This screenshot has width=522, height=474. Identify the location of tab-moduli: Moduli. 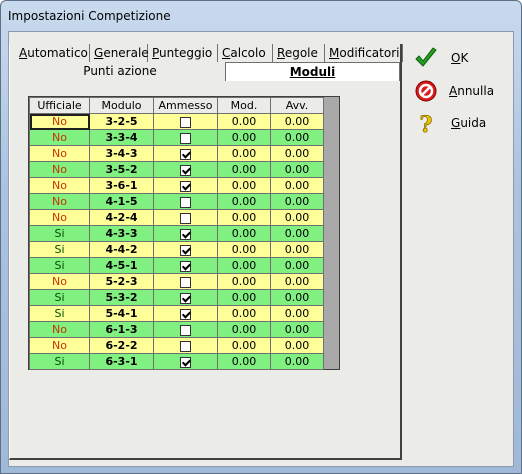
(312, 71).